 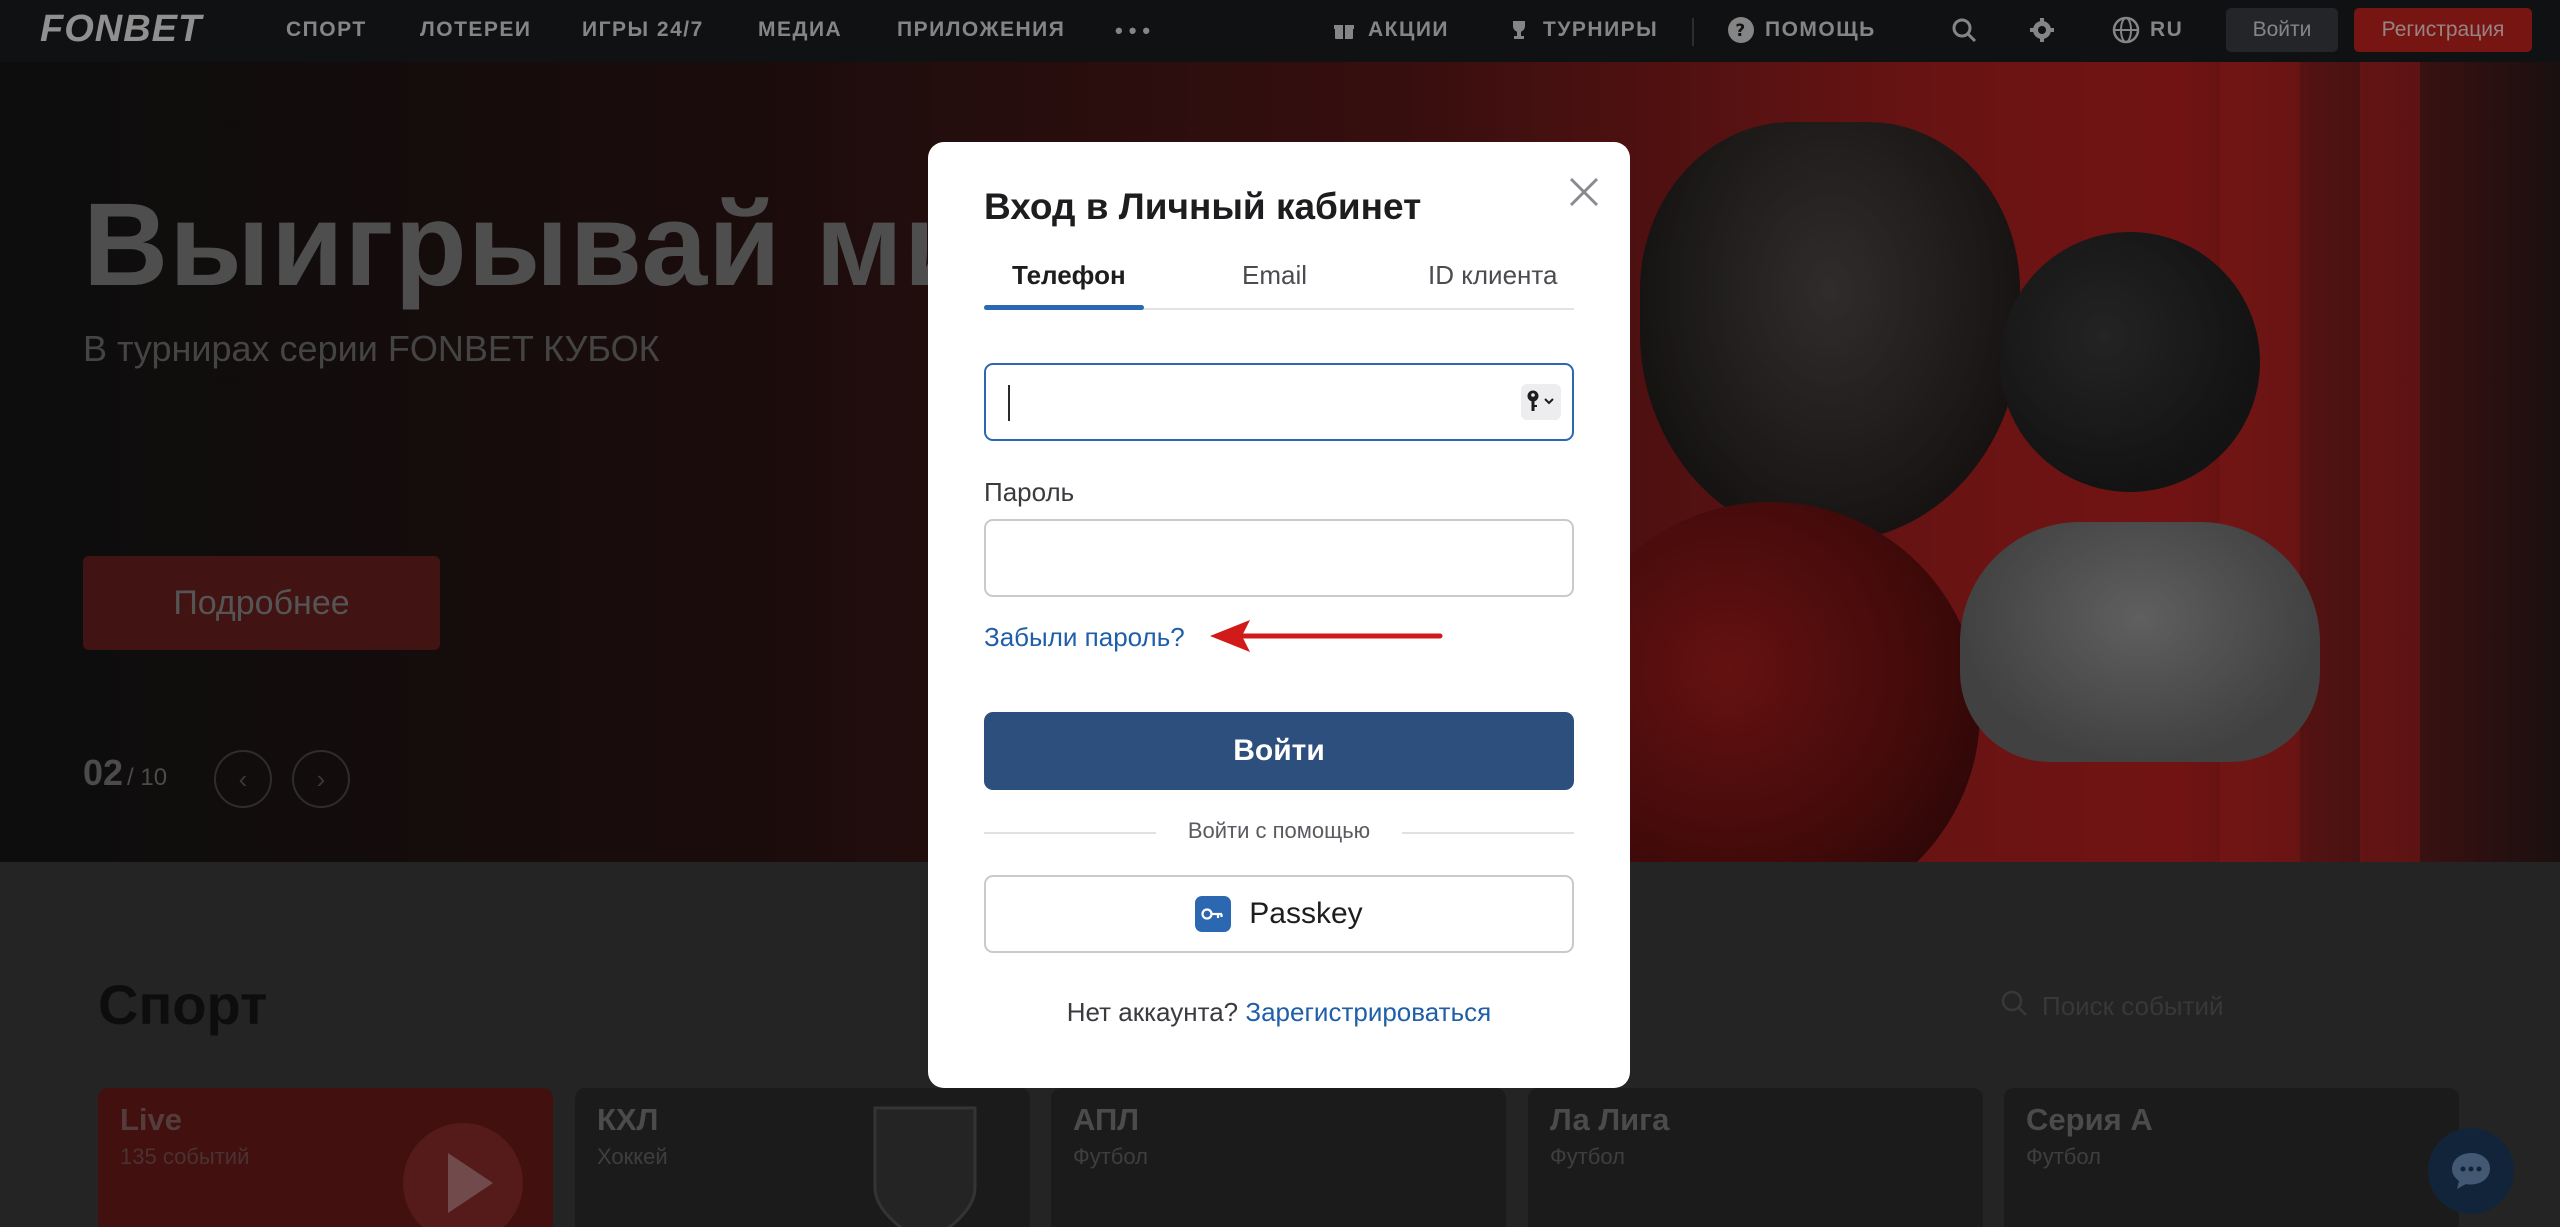 What do you see at coordinates (1326, 636) in the screenshot?
I see `annotation-arrow-icon` at bounding box center [1326, 636].